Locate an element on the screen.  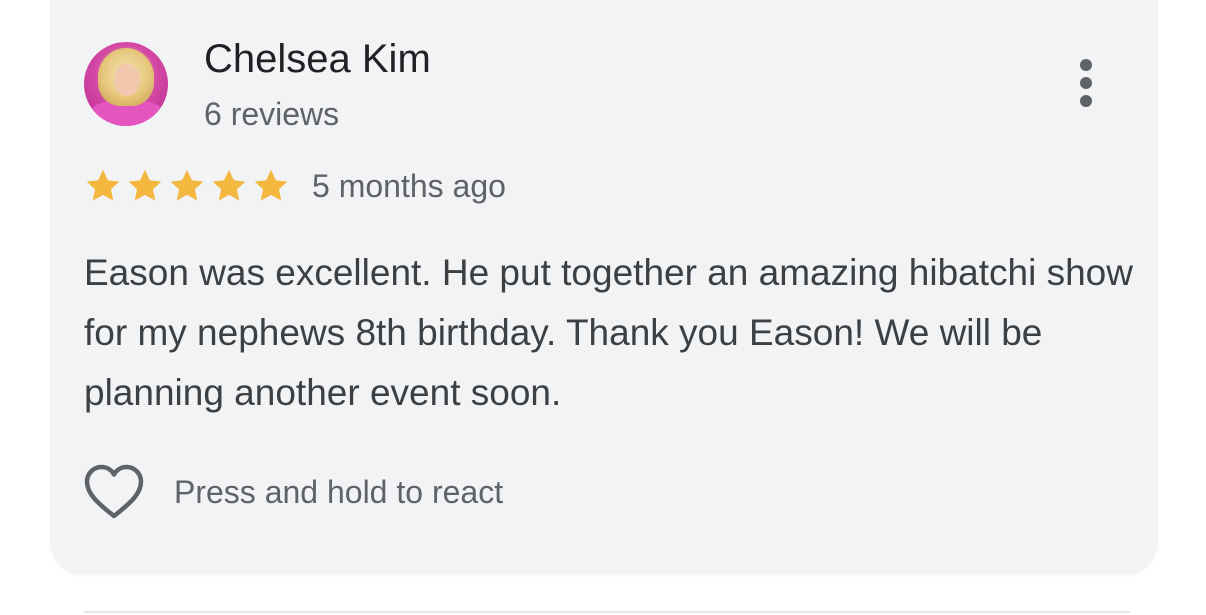
reviewer-name: Chelsea Kim is located at coordinates (317, 59).